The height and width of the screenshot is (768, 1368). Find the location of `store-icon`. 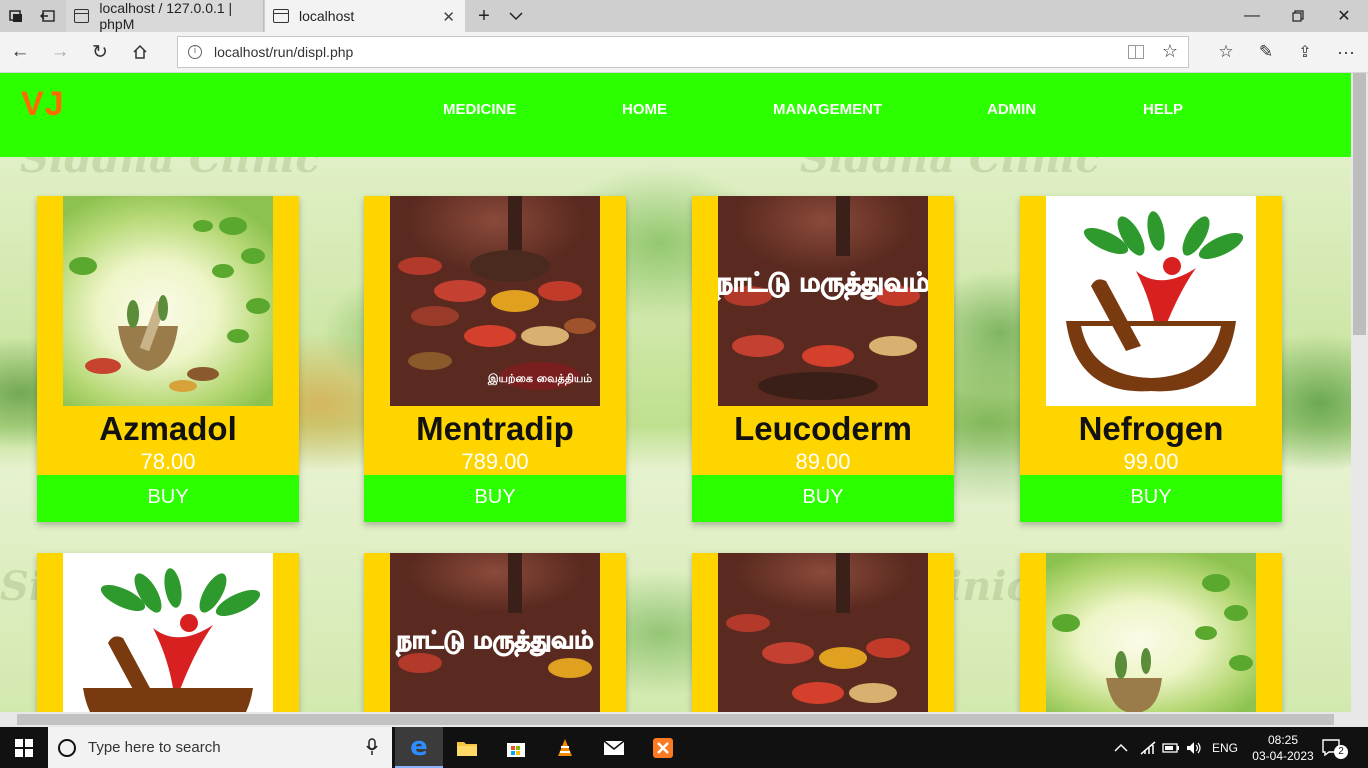

store-icon is located at coordinates (516, 747).